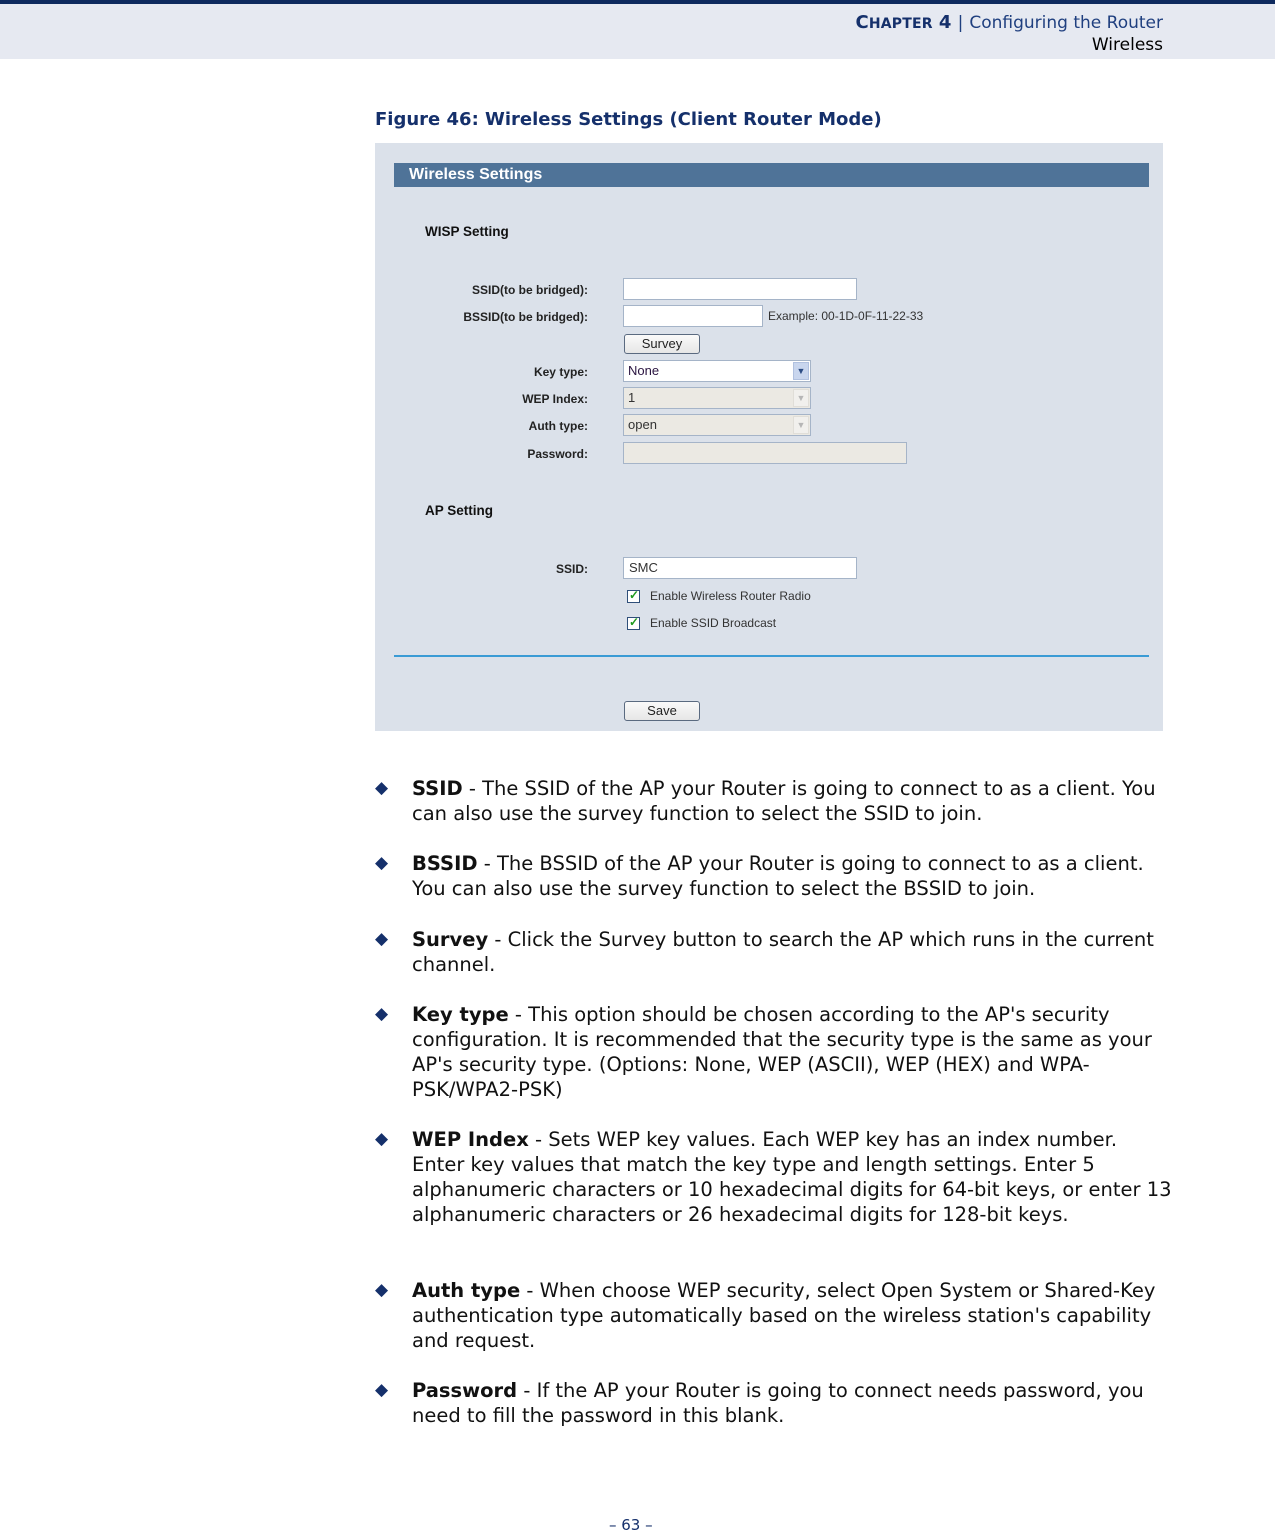 The height and width of the screenshot is (1532, 1275). What do you see at coordinates (560, 372) in the screenshot?
I see `key-type-label: Key type:` at bounding box center [560, 372].